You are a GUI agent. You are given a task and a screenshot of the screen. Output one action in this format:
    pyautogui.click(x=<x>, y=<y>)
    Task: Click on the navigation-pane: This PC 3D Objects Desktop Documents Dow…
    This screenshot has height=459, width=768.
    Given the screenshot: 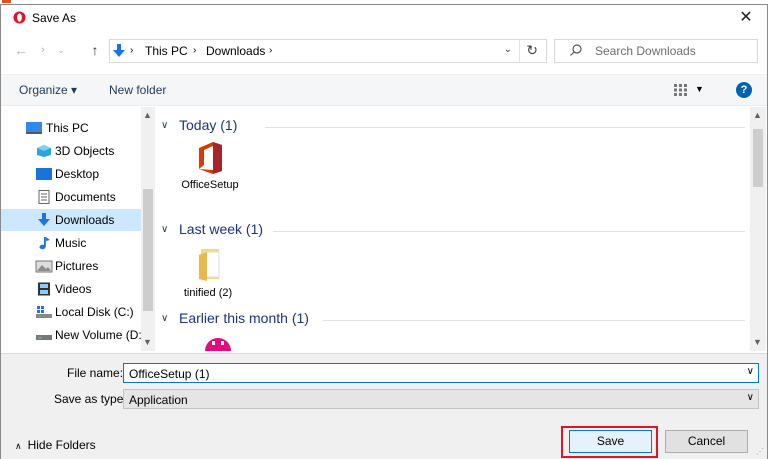 What is the action you would take?
    pyautogui.click(x=78, y=229)
    